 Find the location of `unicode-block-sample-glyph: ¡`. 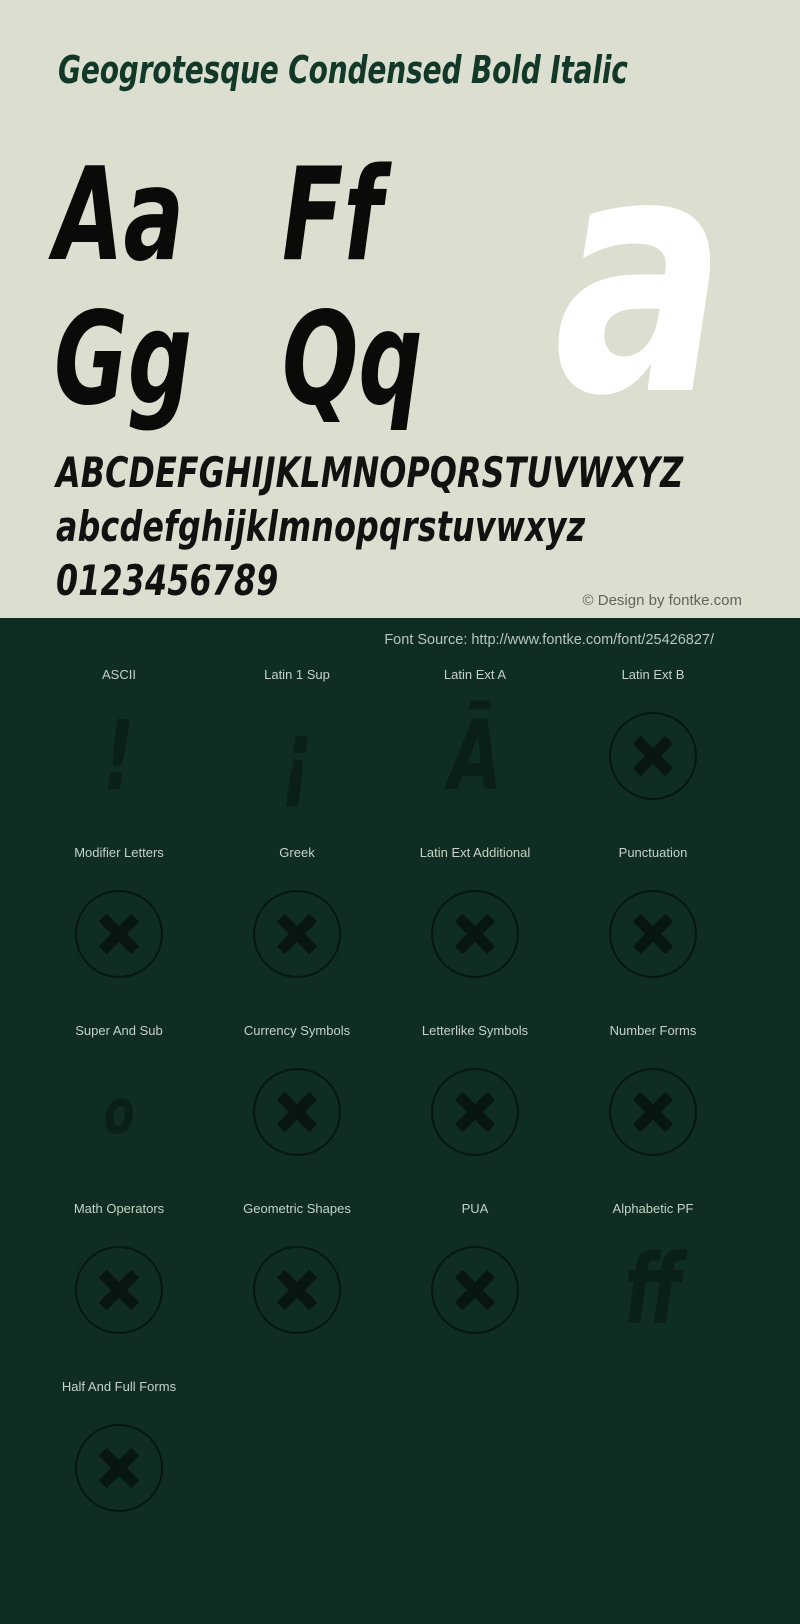

unicode-block-sample-glyph: ¡ is located at coordinates (297, 755).